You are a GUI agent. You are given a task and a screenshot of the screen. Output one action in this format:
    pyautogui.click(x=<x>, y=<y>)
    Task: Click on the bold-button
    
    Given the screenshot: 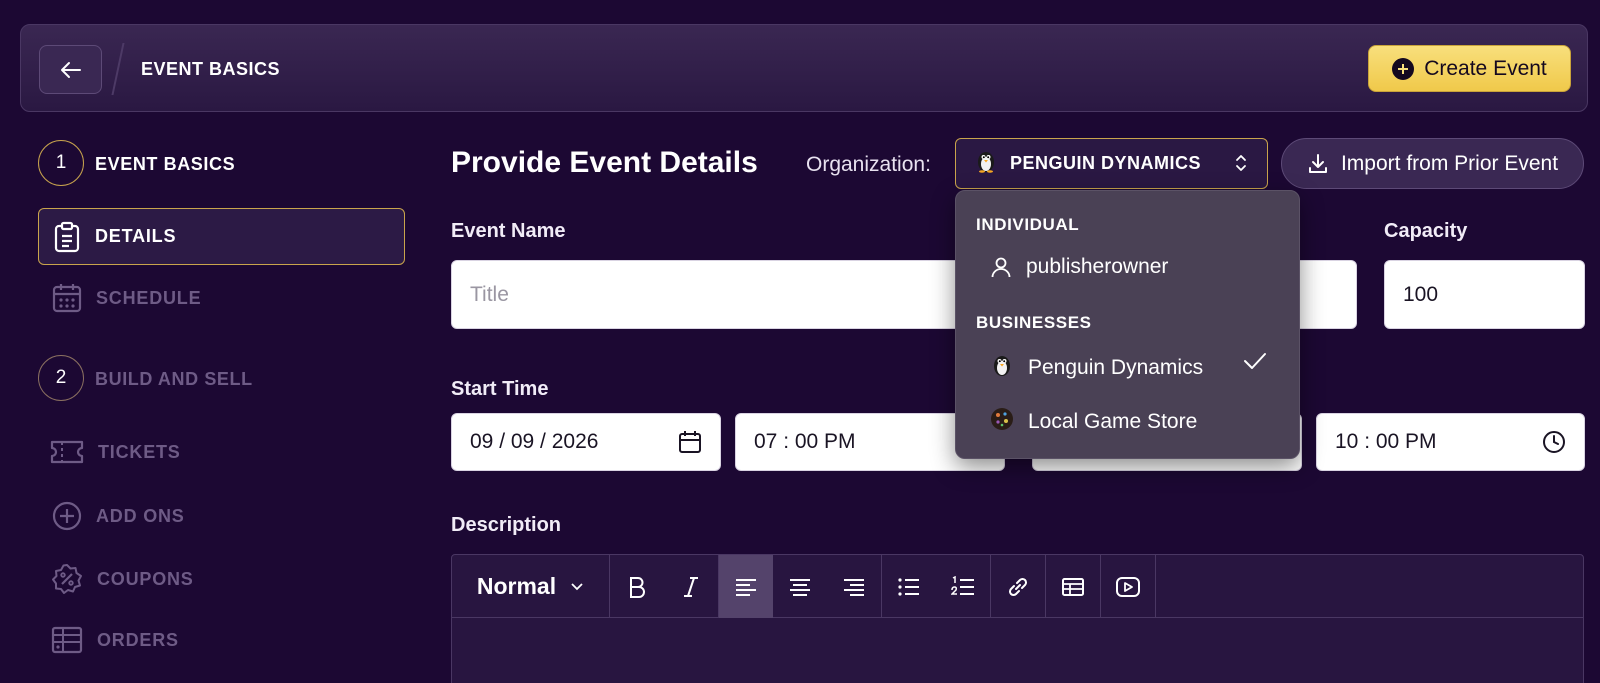 What is the action you would take?
    pyautogui.click(x=637, y=586)
    